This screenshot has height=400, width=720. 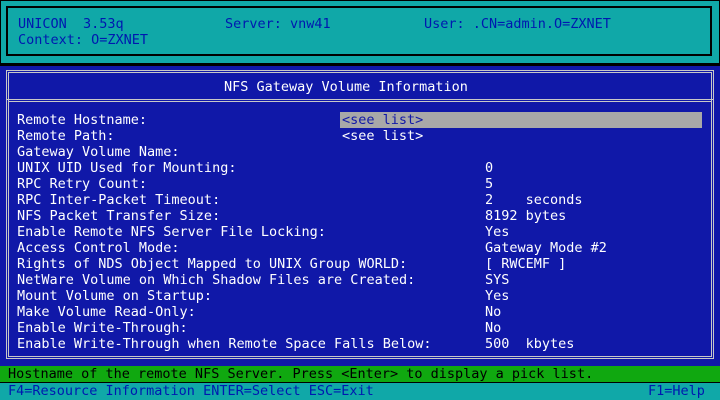 I want to click on field-label-nfs-packet-size: NFS Packet Transfer Size:, so click(x=119, y=216).